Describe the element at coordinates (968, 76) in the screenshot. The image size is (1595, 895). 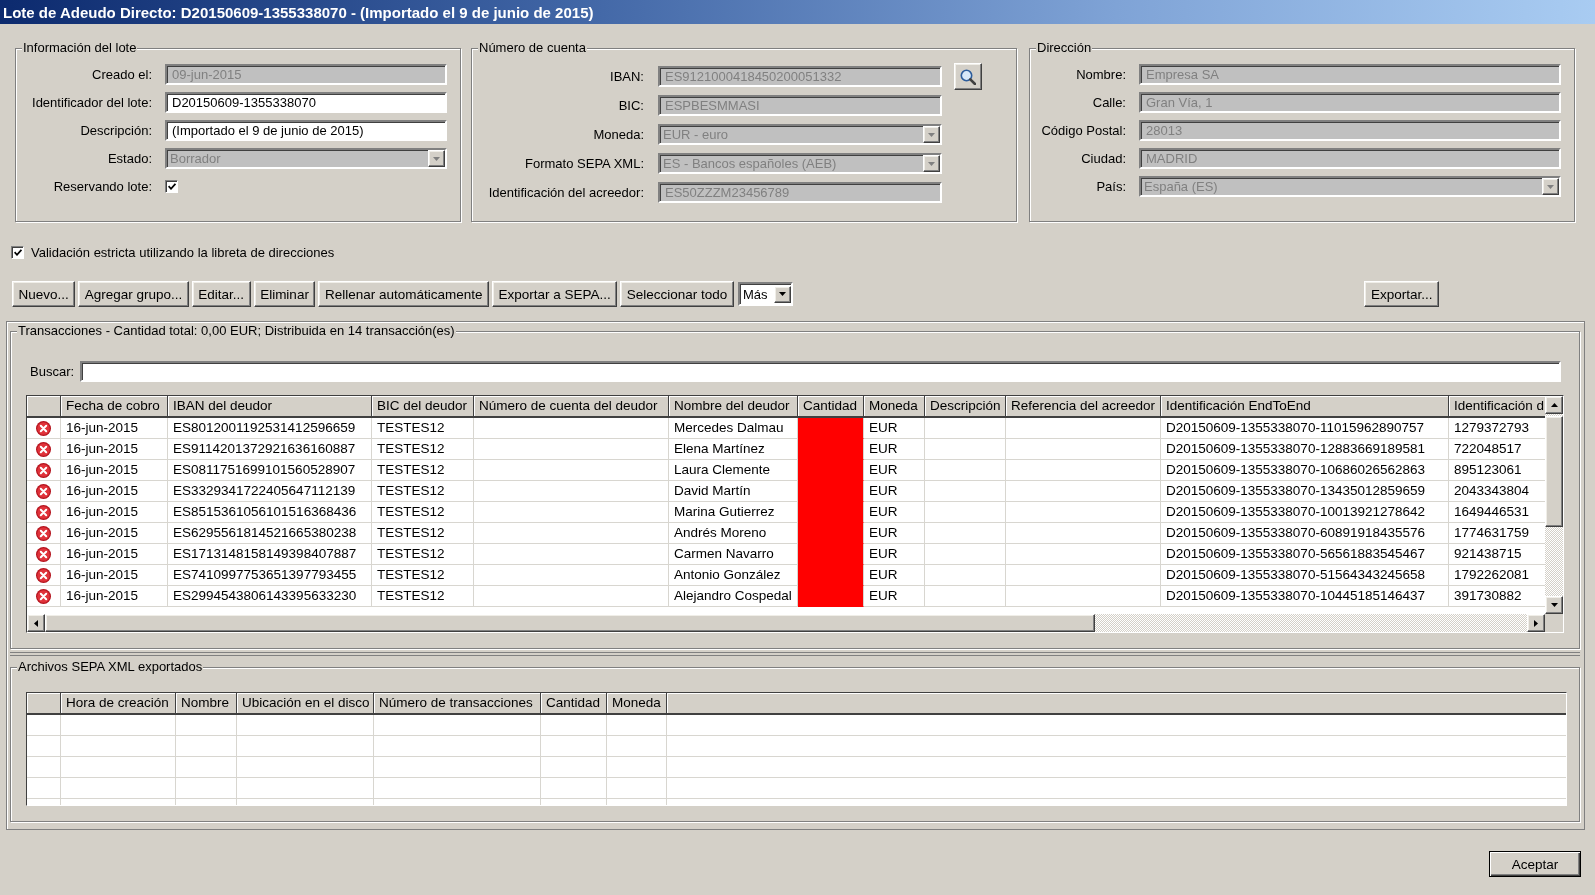
I see `search-button` at that location.